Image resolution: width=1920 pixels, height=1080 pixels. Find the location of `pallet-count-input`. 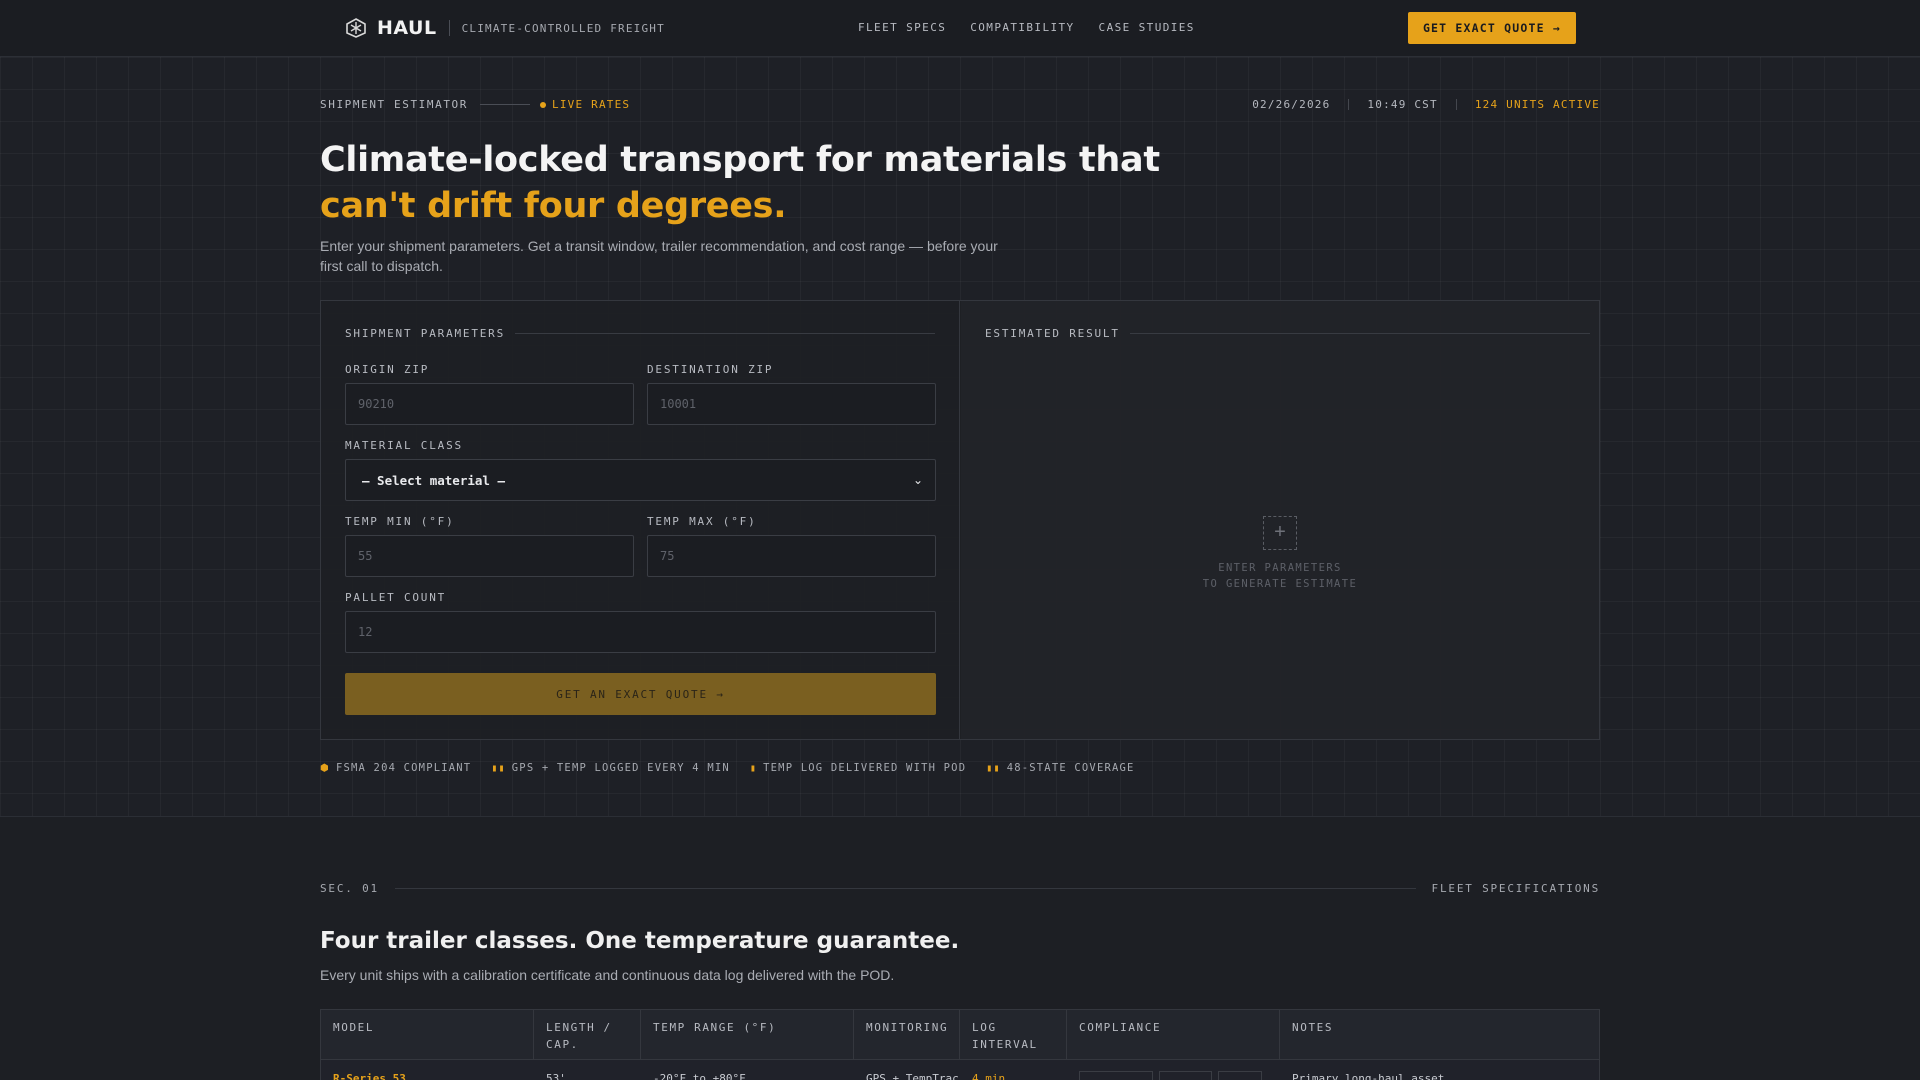

pallet-count-input is located at coordinates (640, 632).